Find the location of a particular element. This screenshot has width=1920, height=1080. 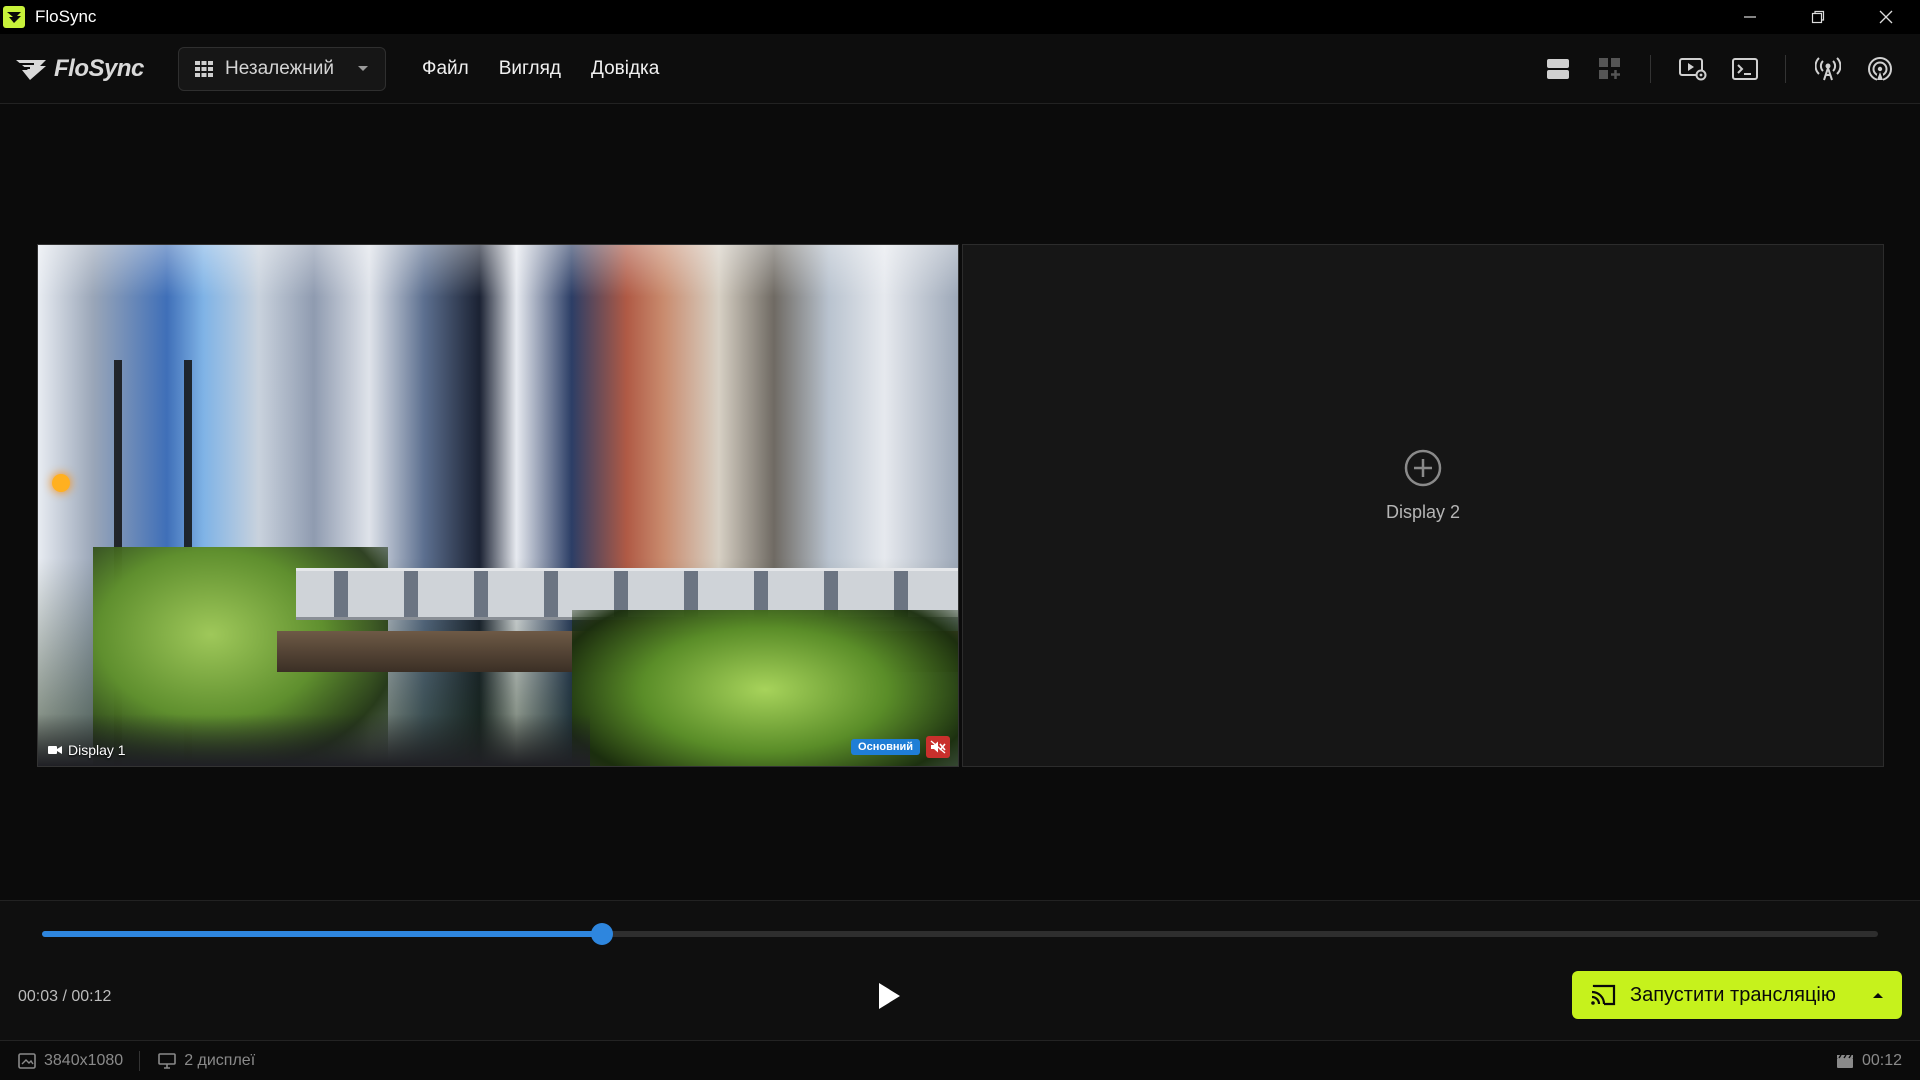

clapperboard-icon is located at coordinates (1844, 1061).